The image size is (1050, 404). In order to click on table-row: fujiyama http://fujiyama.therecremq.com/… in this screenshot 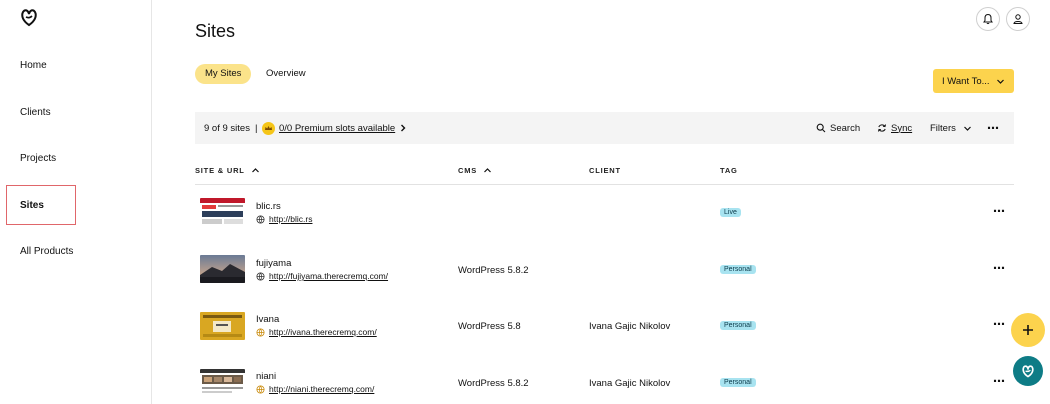, I will do `click(604, 270)`.